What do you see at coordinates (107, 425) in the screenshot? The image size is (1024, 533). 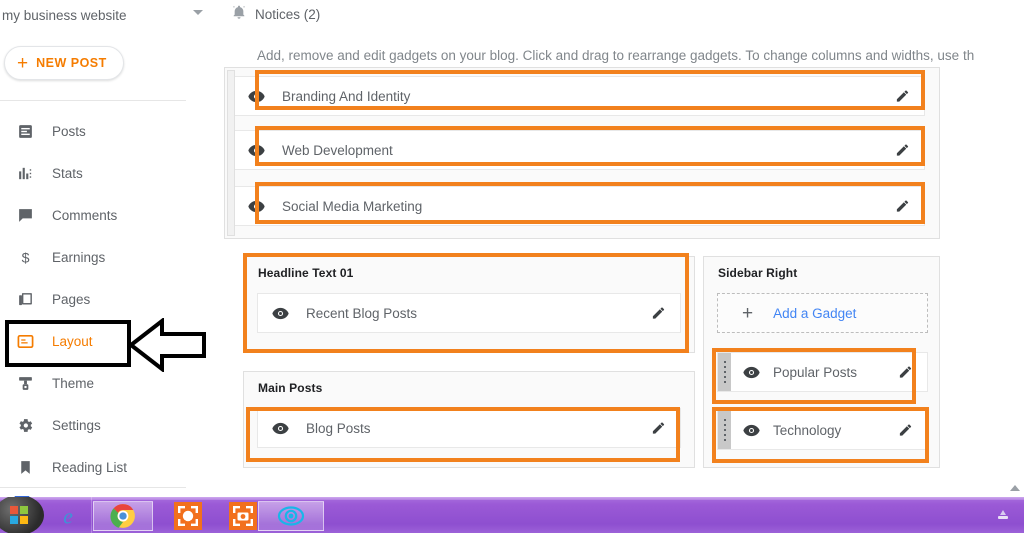 I see `sidebar-item-settings: Settings` at bounding box center [107, 425].